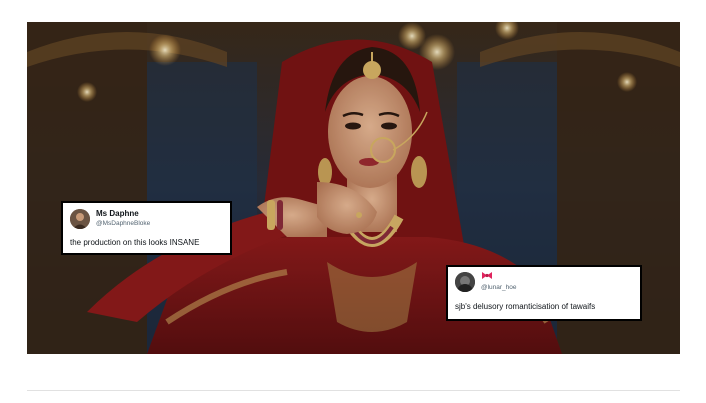 This screenshot has width=706, height=403. What do you see at coordinates (135, 242) in the screenshot?
I see `tweet-text: the production on this looks INSANE` at bounding box center [135, 242].